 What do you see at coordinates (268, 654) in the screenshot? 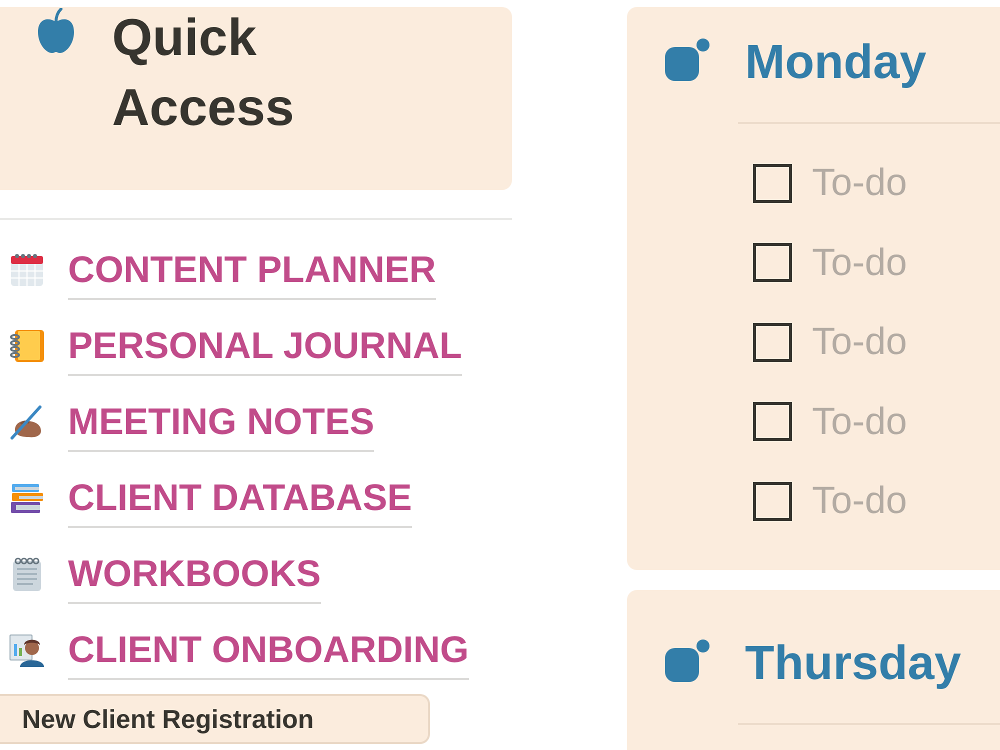
I see `page-link: CLIENT ONBOARDING` at bounding box center [268, 654].